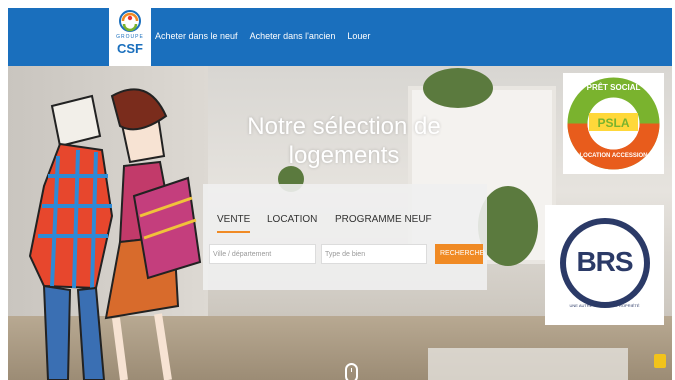 The width and height of the screenshot is (675, 380). I want to click on scroll-mouse-icon, so click(351, 371).